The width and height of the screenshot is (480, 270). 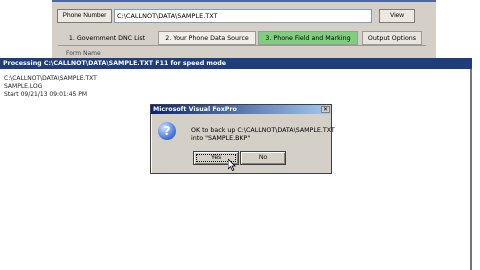 I want to click on tab-phone-field-and-marking: 3. Phone Field and Marking, so click(x=308, y=38).